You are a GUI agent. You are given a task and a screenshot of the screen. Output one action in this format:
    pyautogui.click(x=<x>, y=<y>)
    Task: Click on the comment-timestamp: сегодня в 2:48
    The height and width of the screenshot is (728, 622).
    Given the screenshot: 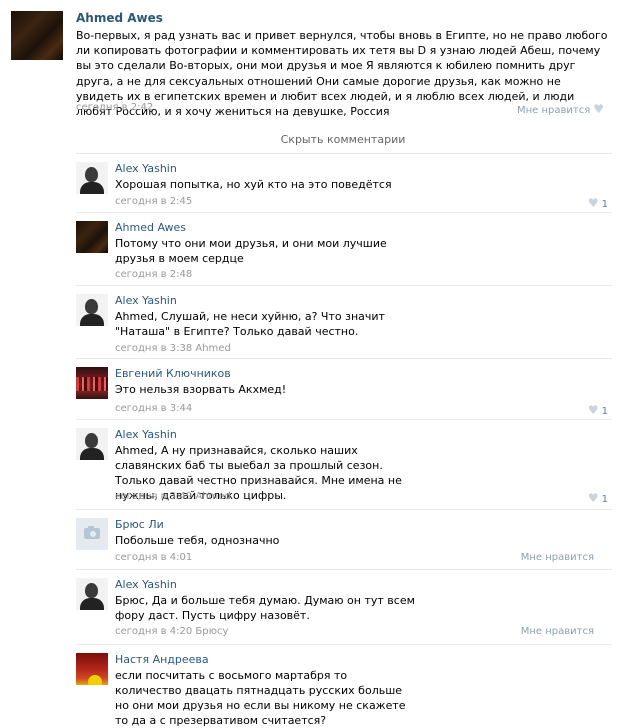 What is the action you would take?
    pyautogui.click(x=153, y=274)
    